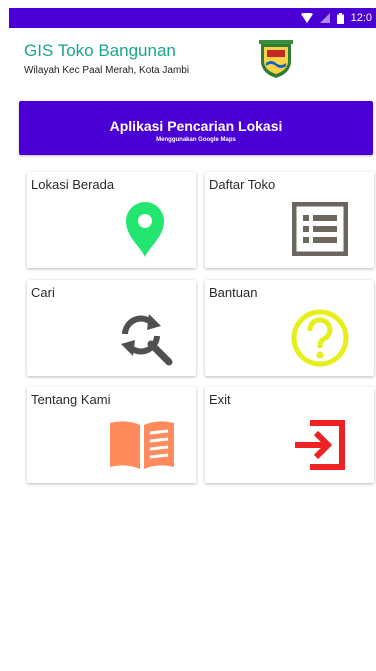  What do you see at coordinates (43, 292) in the screenshot?
I see `menu-card-label: Cari` at bounding box center [43, 292].